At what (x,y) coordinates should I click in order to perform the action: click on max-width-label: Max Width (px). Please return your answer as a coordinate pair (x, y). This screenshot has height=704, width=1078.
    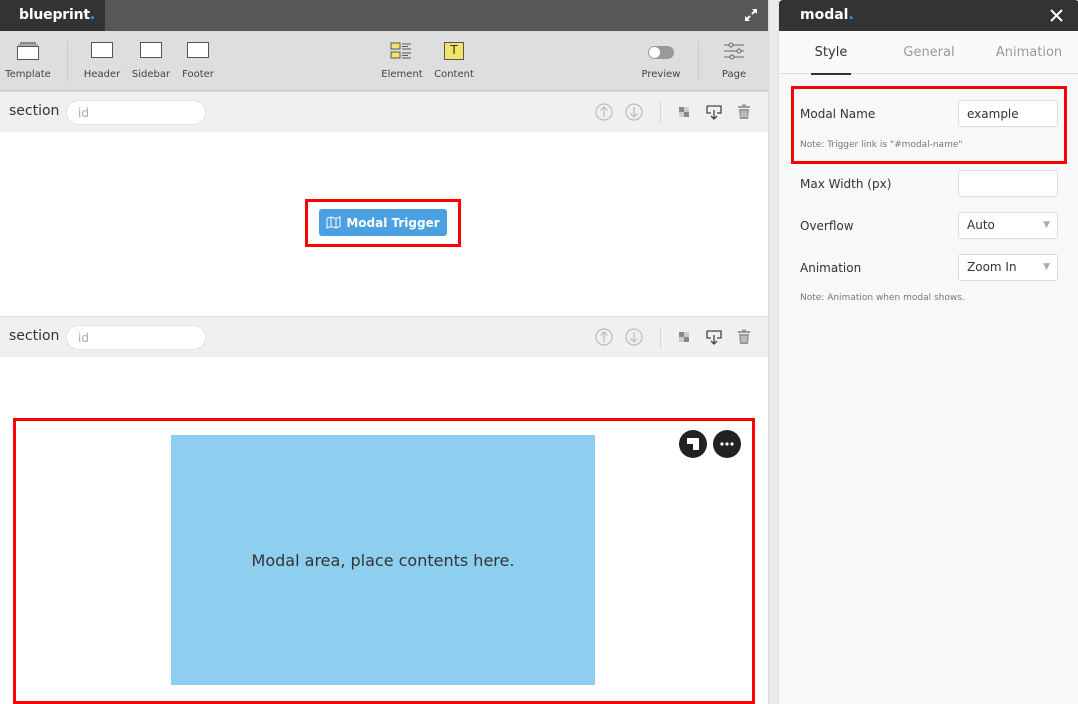
    Looking at the image, I should click on (846, 184).